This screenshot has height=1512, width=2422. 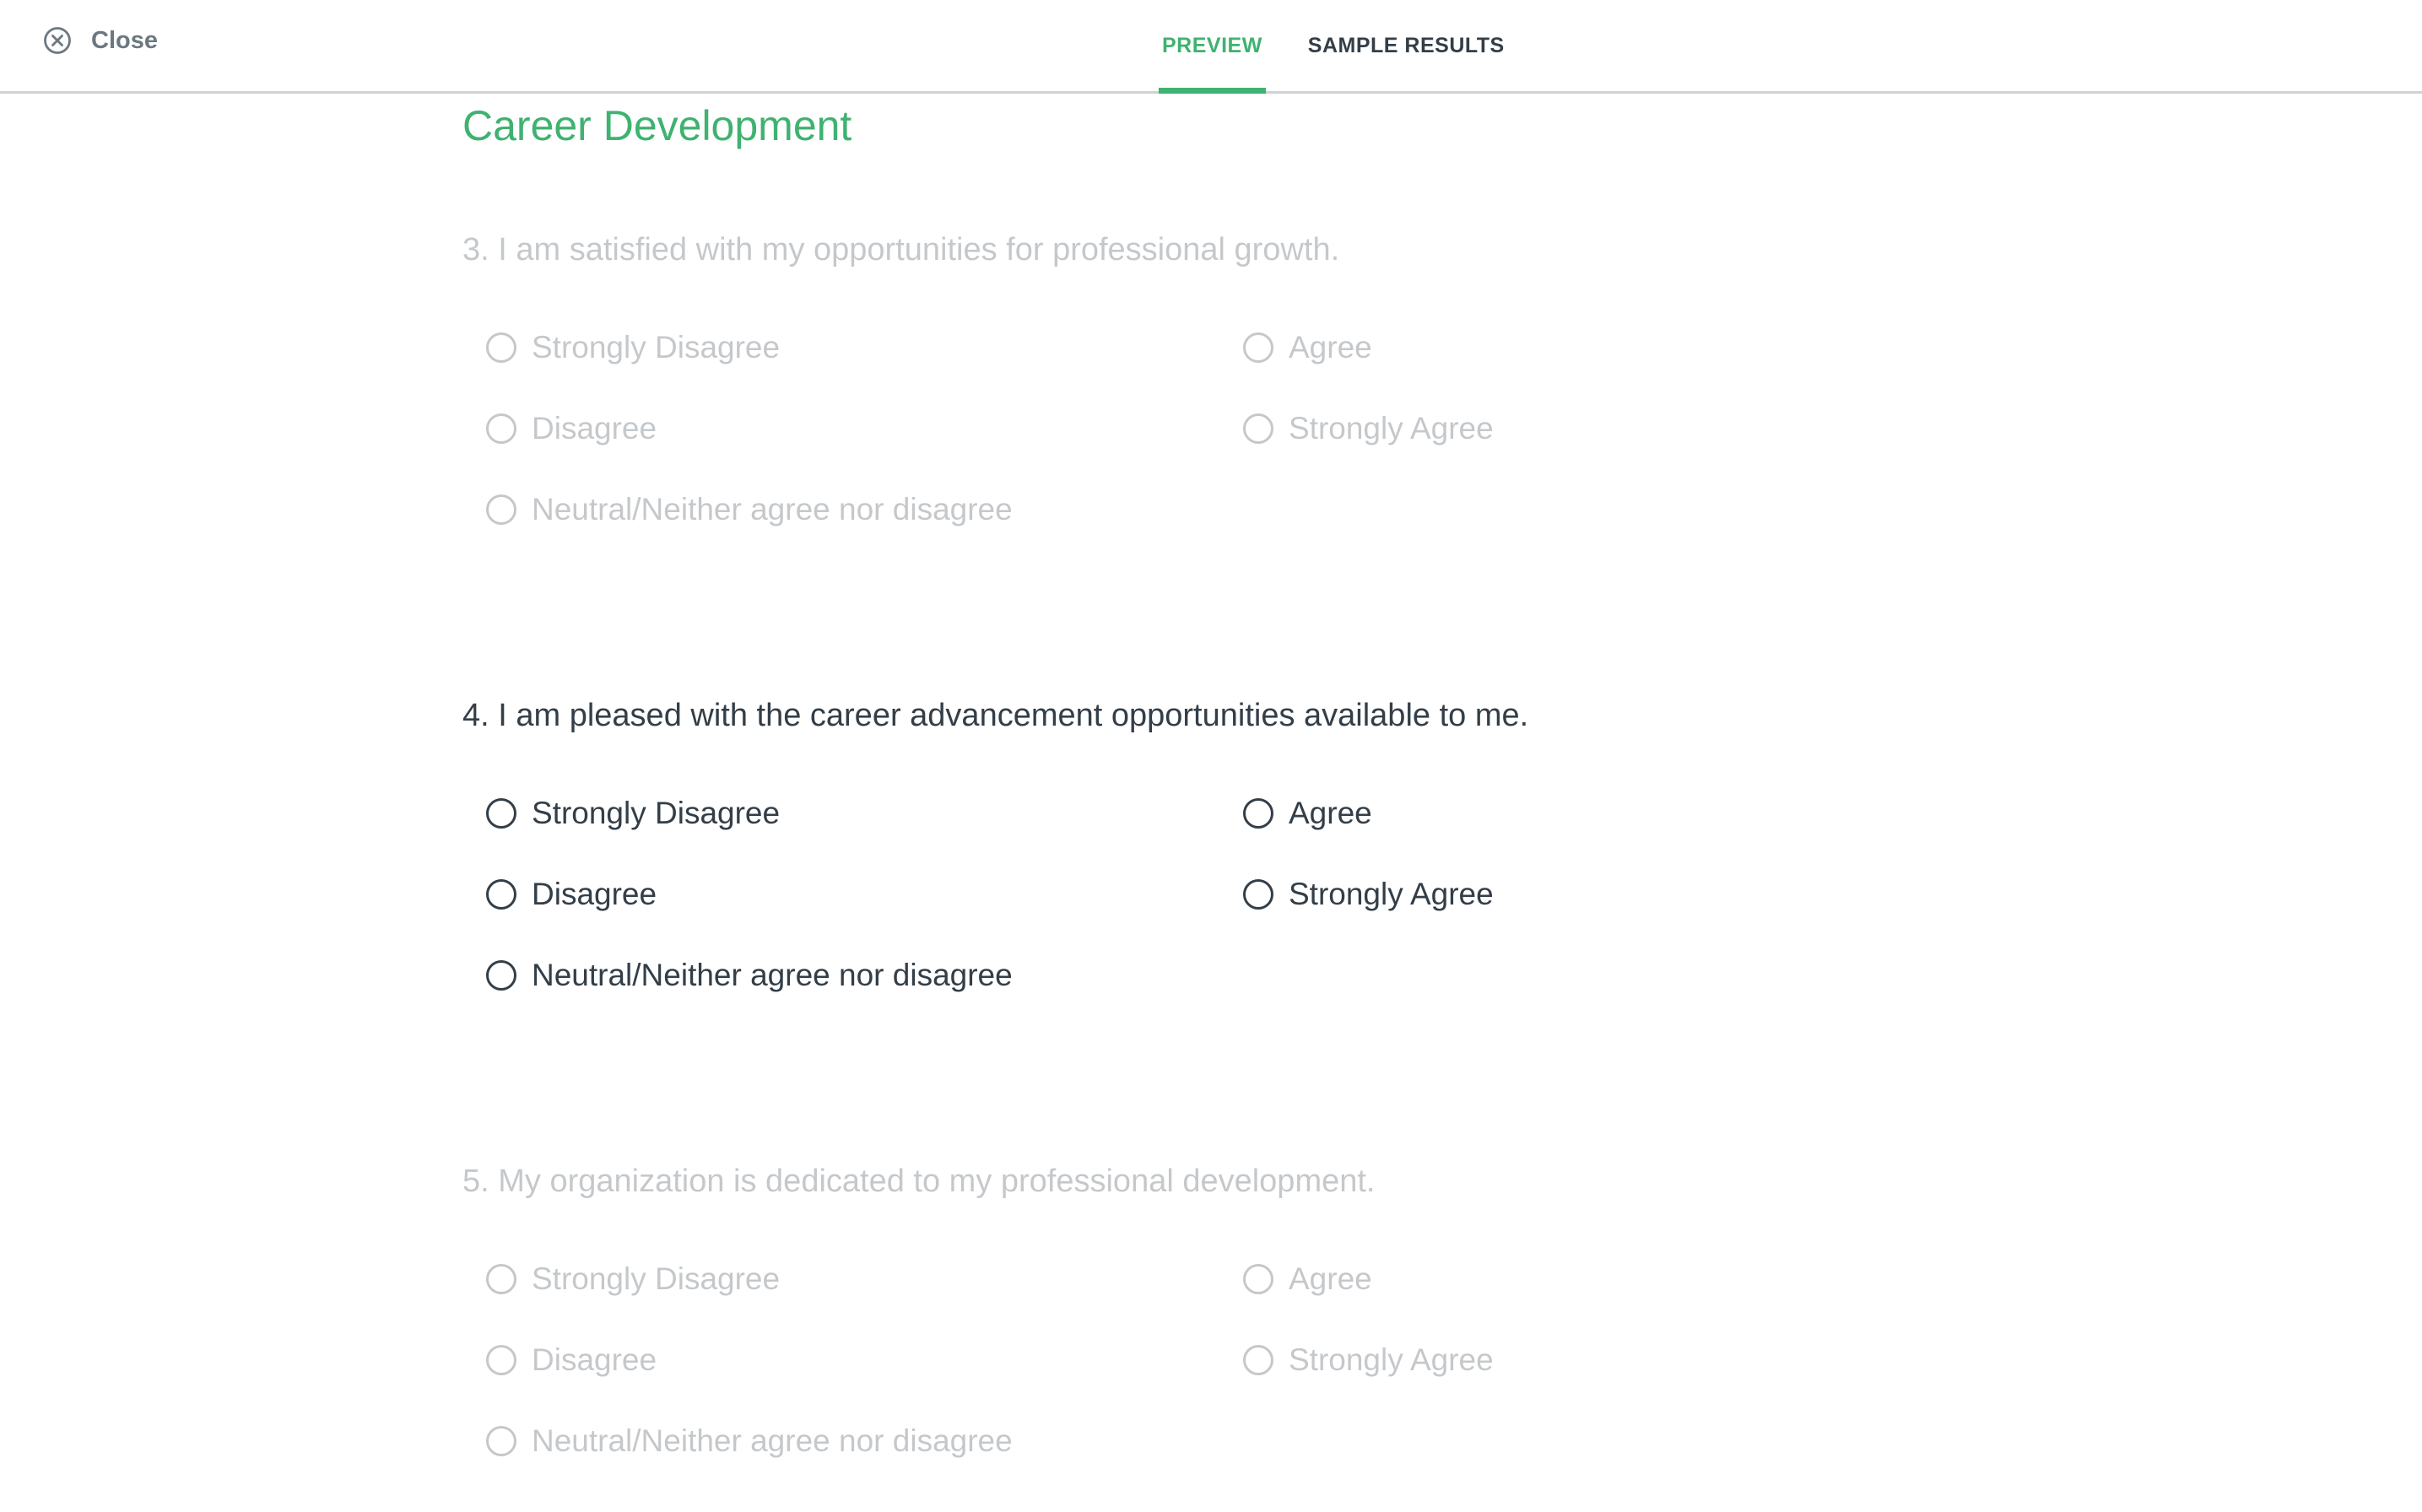 I want to click on page-title: Career Development, so click(x=657, y=125).